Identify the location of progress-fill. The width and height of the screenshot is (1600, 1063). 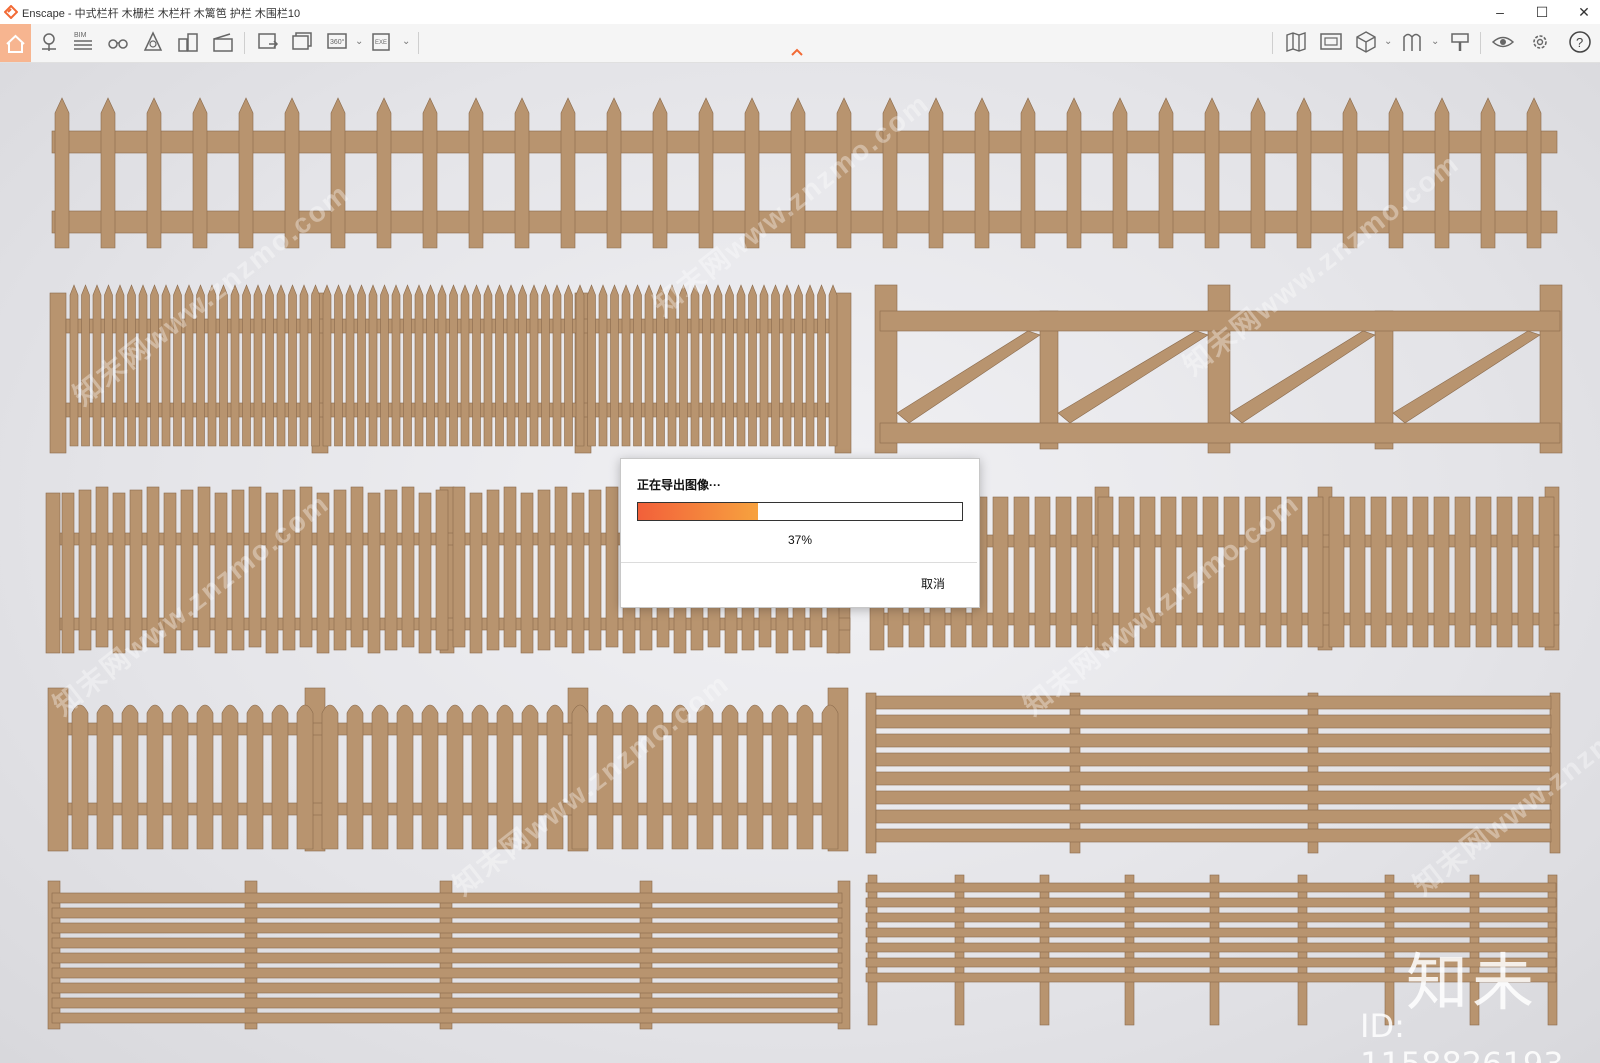
(698, 511).